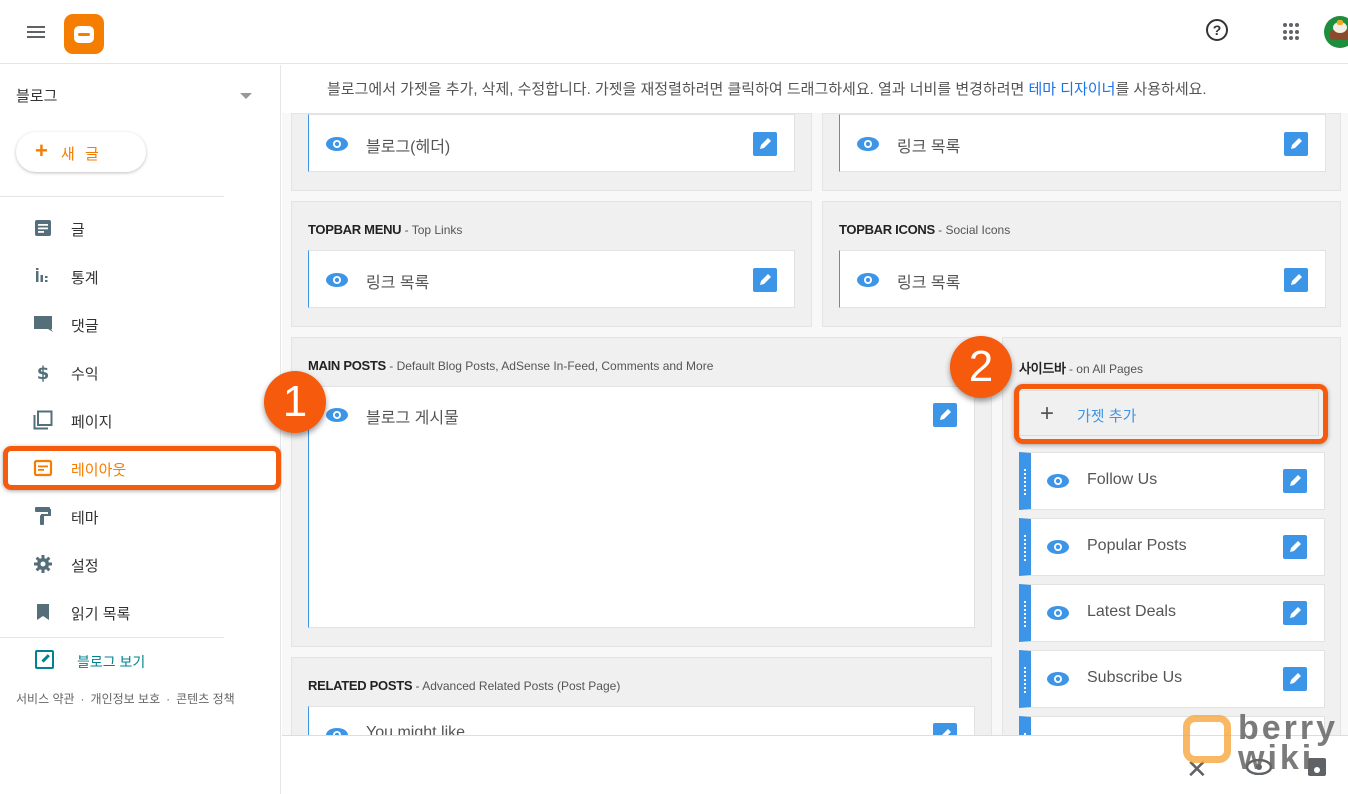 This screenshot has width=1348, height=794. I want to click on blogger-logo-icon, so click(84, 34).